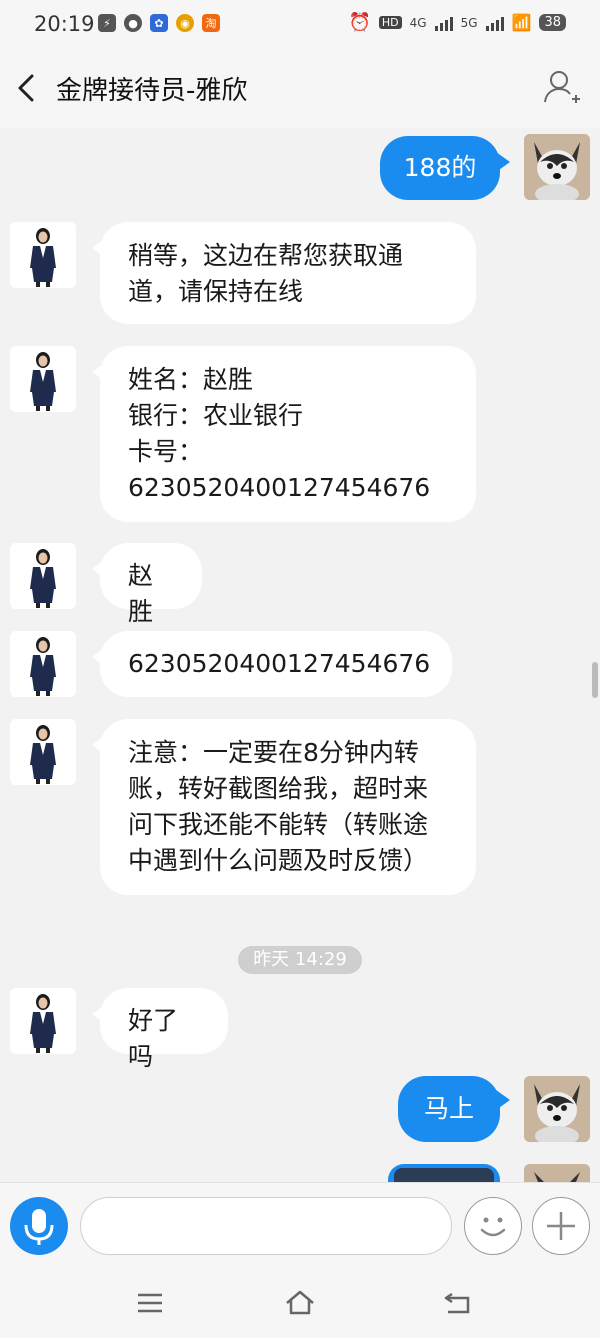 This screenshot has width=600, height=1338. Describe the element at coordinates (166, 451) in the screenshot. I see `message-line: 卡号：` at that location.